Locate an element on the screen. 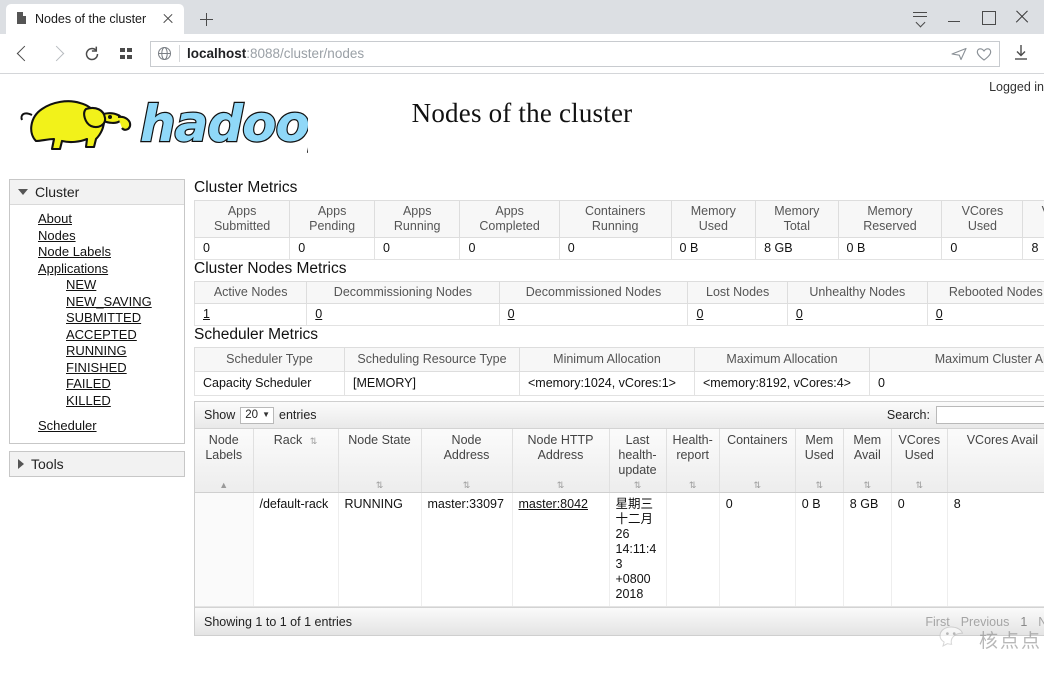 Image resolution: width=1044 pixels, height=679 pixels. pagination-previous: Previous is located at coordinates (985, 622).